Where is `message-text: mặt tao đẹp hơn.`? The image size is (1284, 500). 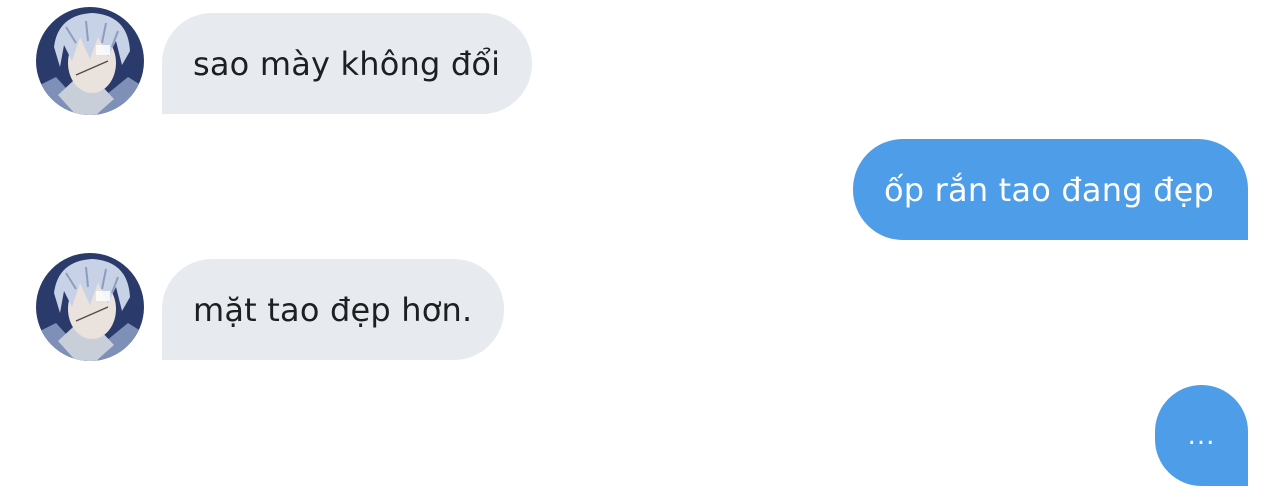 message-text: mặt tao đẹp hơn. is located at coordinates (333, 309).